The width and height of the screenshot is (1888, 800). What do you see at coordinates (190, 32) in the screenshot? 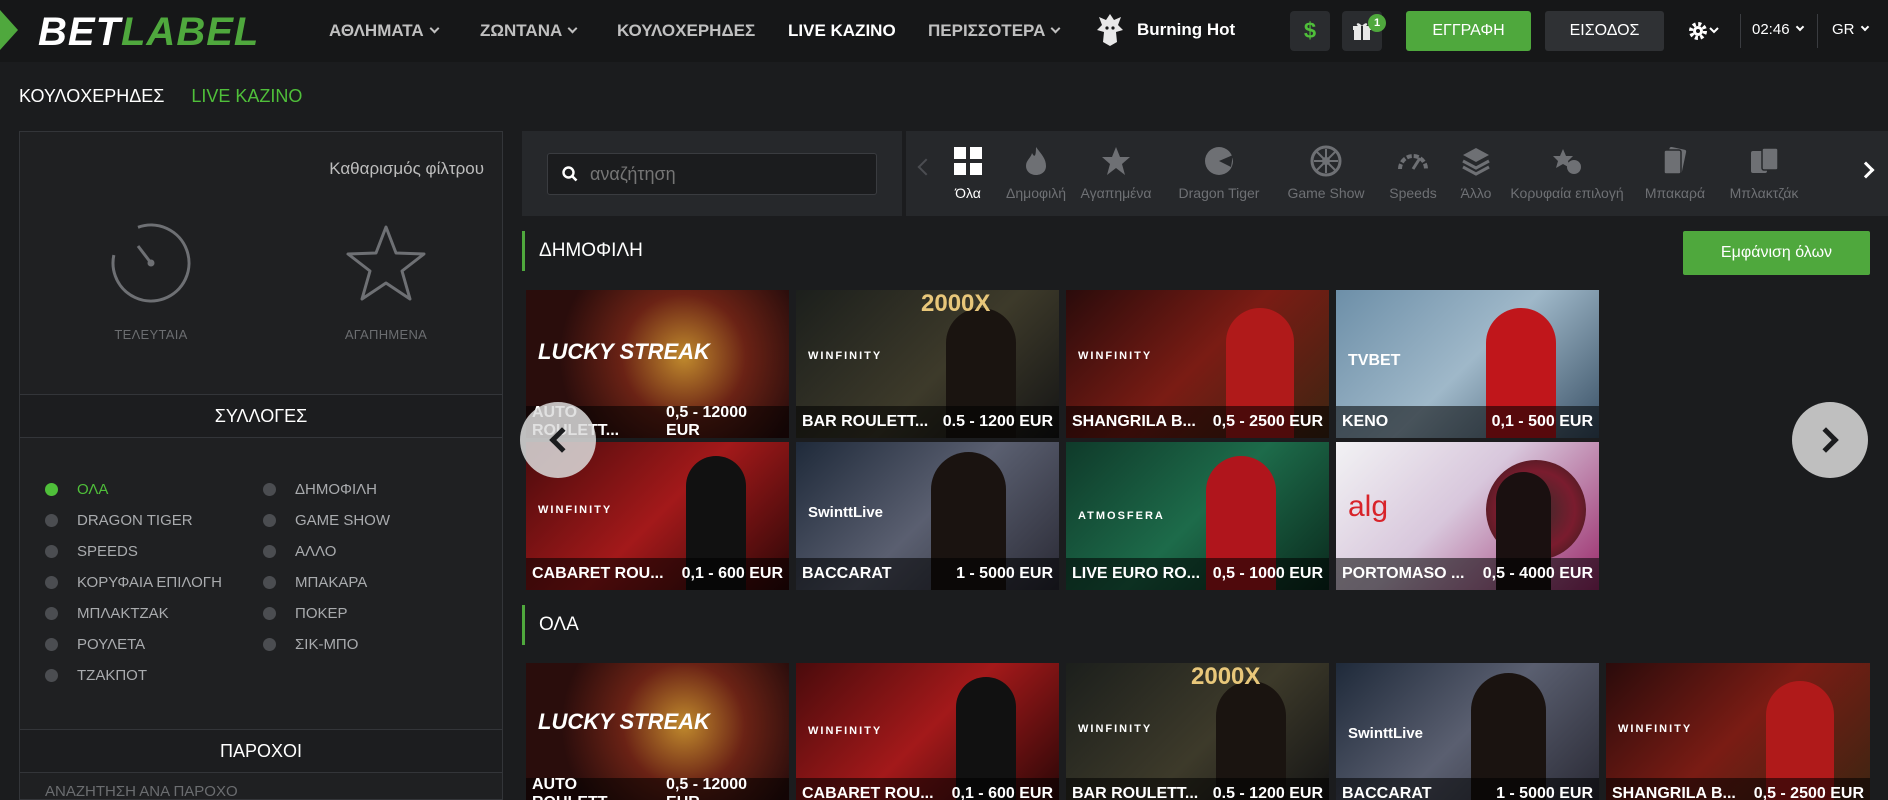
I see `logo-text-label: LABEL` at bounding box center [190, 32].